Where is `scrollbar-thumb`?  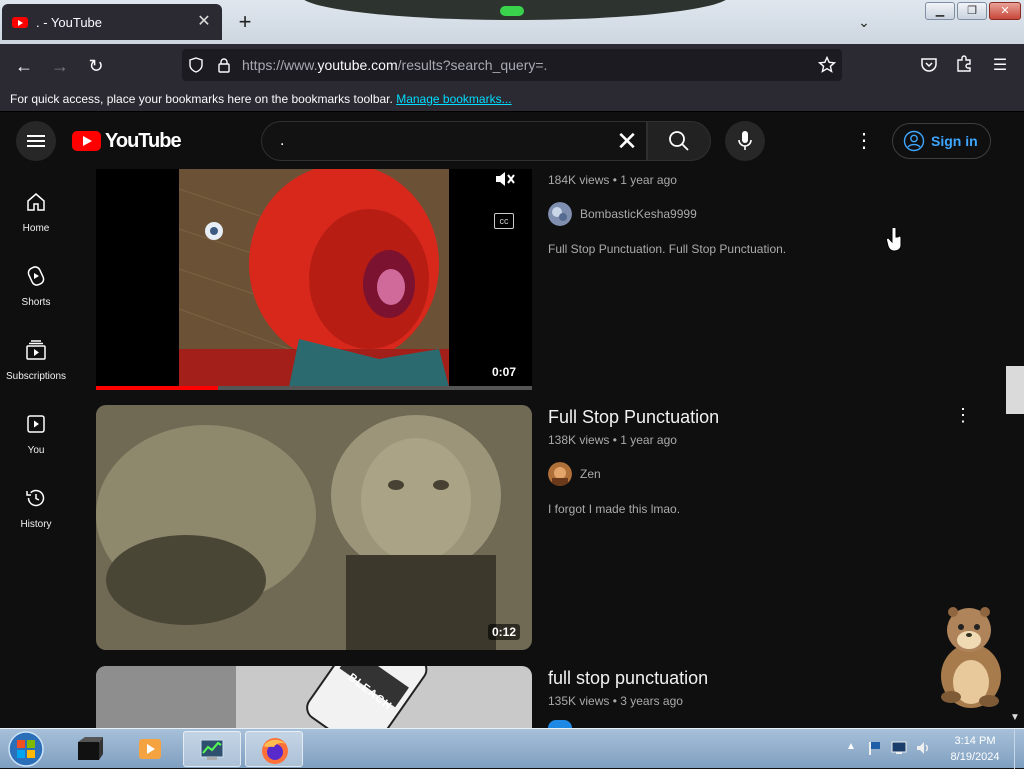 scrollbar-thumb is located at coordinates (1015, 390).